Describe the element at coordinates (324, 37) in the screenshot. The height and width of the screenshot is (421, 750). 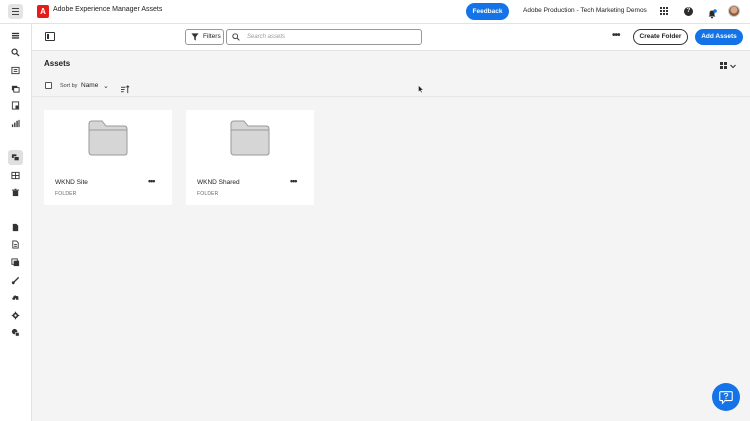
I see `search-input: Search assets` at that location.